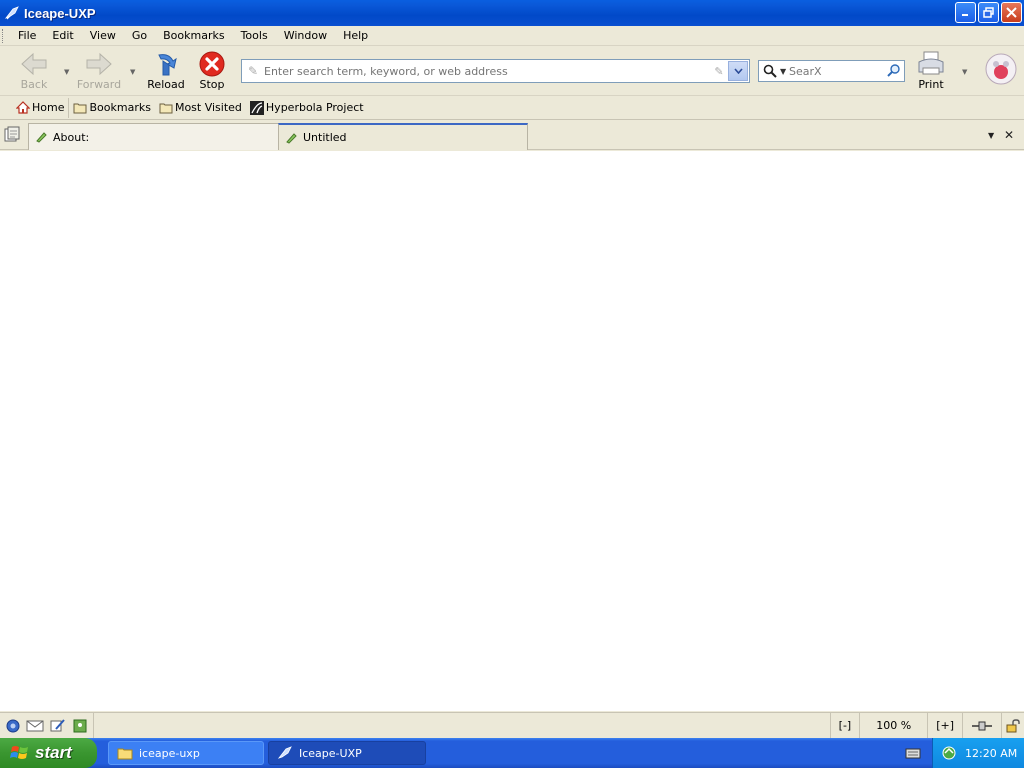  I want to click on tab-about: About:, so click(153, 136).